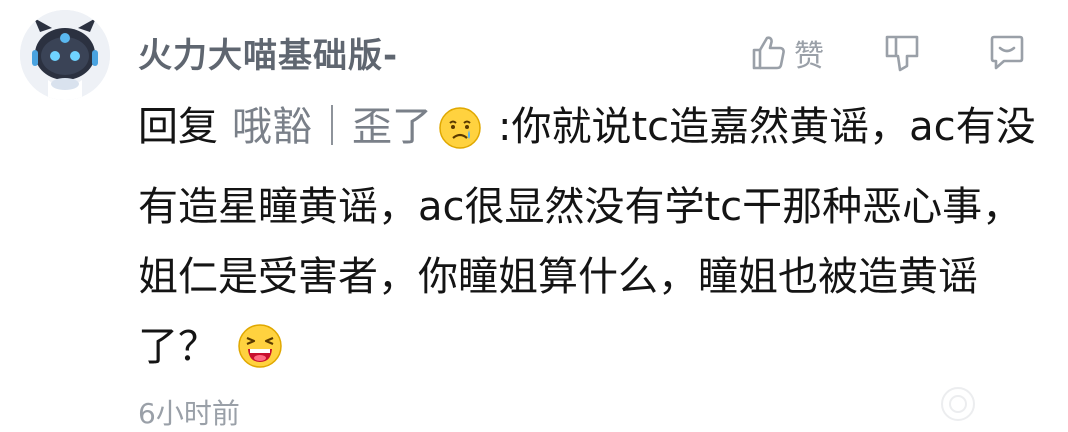 The image size is (1068, 432). I want to click on dislike-button, so click(902, 53).